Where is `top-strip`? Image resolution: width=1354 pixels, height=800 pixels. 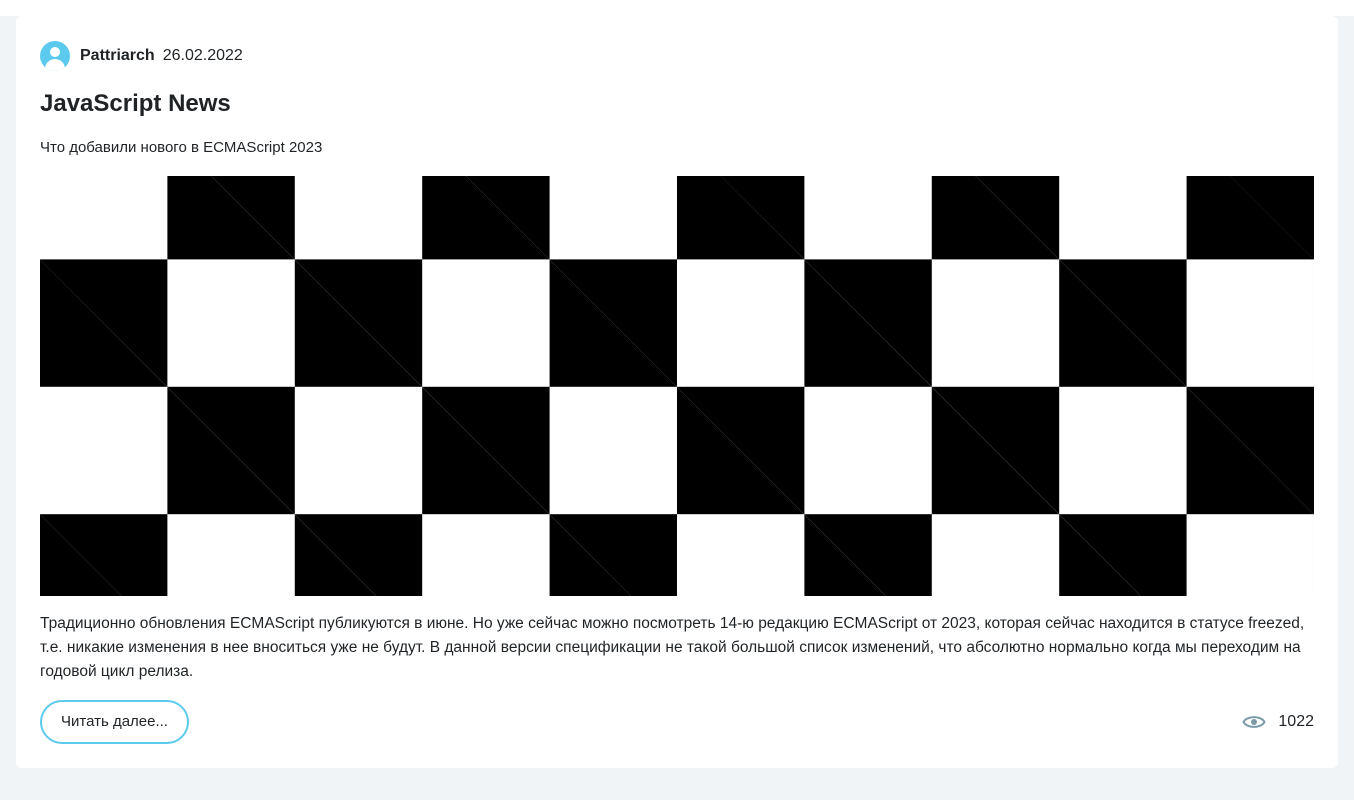
top-strip is located at coordinates (677, 8).